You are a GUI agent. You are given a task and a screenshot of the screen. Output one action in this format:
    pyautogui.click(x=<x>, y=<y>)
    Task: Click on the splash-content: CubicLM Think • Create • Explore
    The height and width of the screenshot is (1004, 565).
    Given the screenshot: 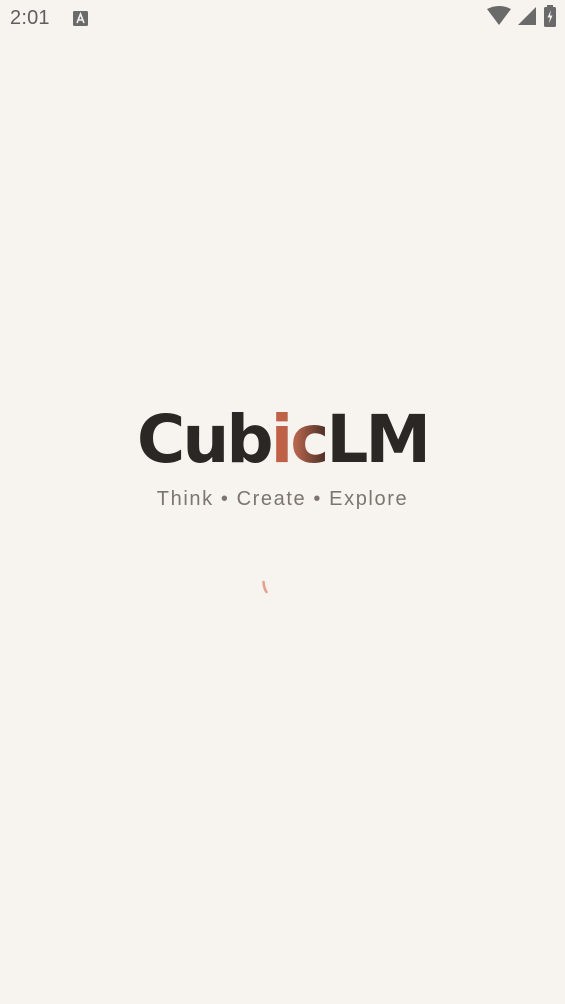 What is the action you would take?
    pyautogui.click(x=282, y=455)
    